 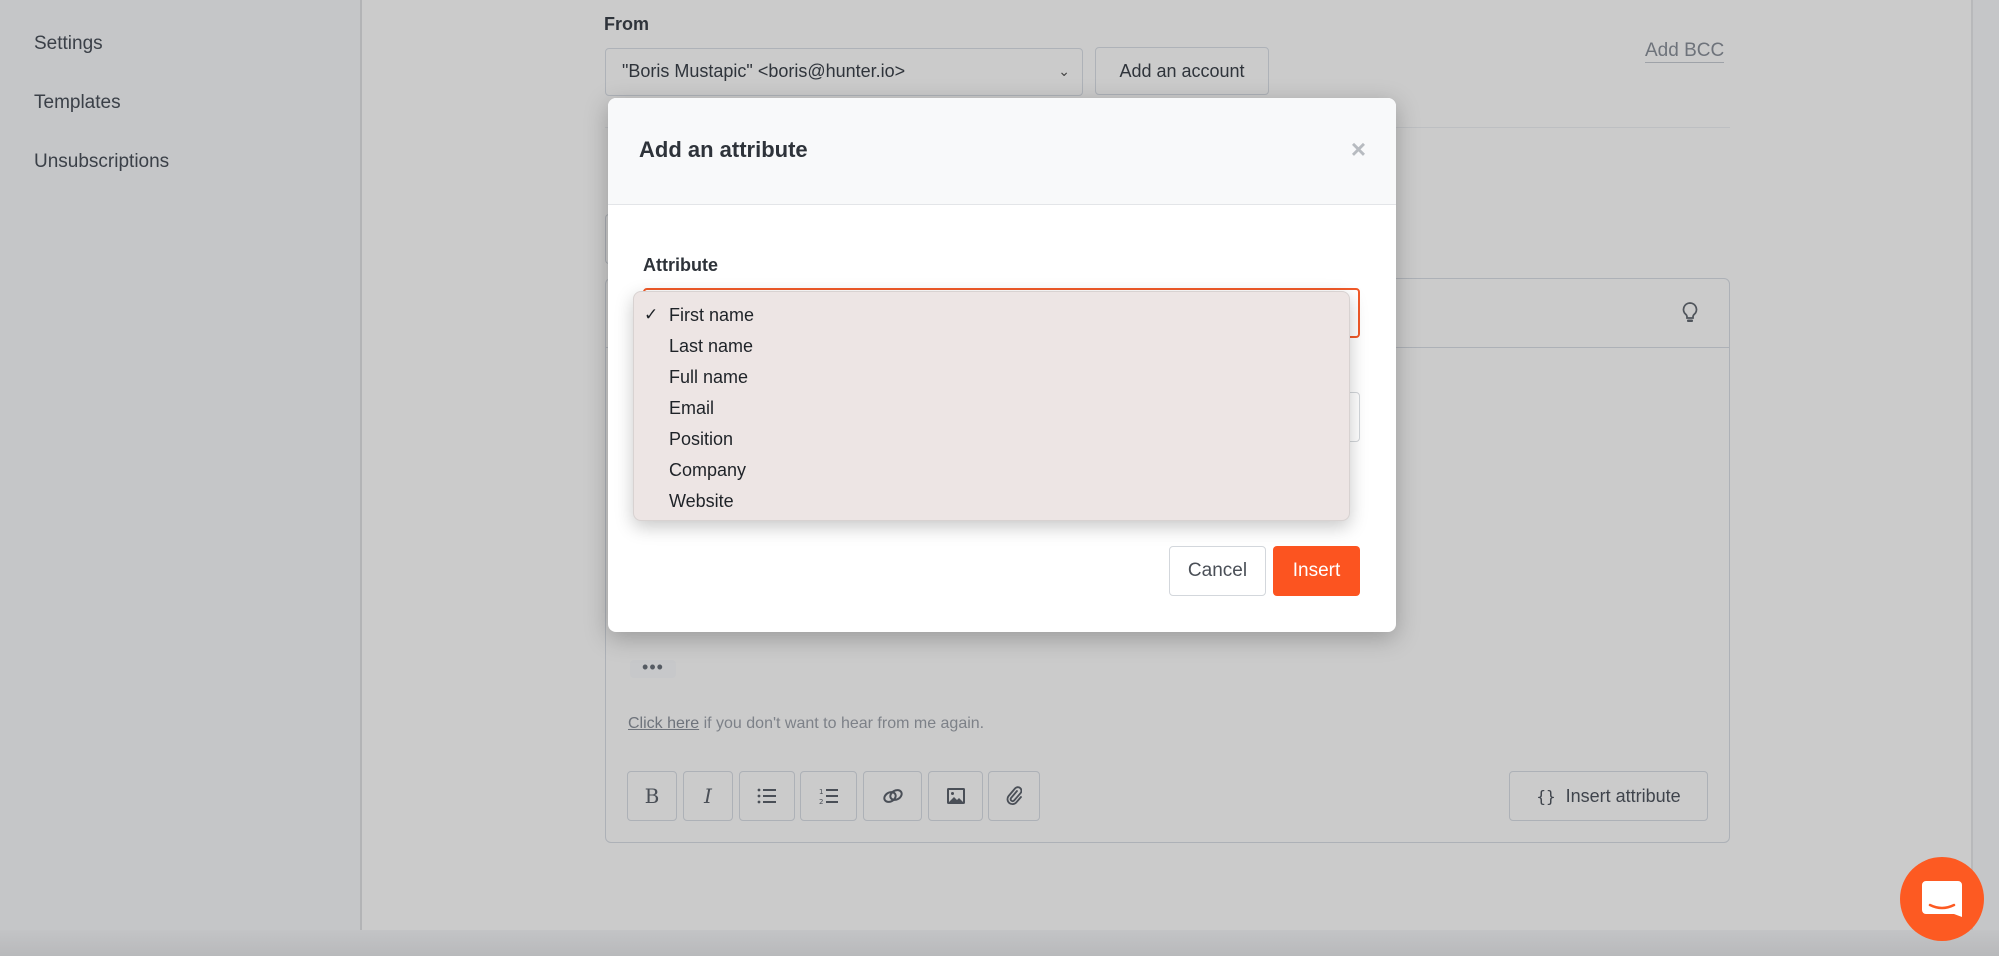 What do you see at coordinates (1690, 313) in the screenshot?
I see `lightbulb-icon` at bounding box center [1690, 313].